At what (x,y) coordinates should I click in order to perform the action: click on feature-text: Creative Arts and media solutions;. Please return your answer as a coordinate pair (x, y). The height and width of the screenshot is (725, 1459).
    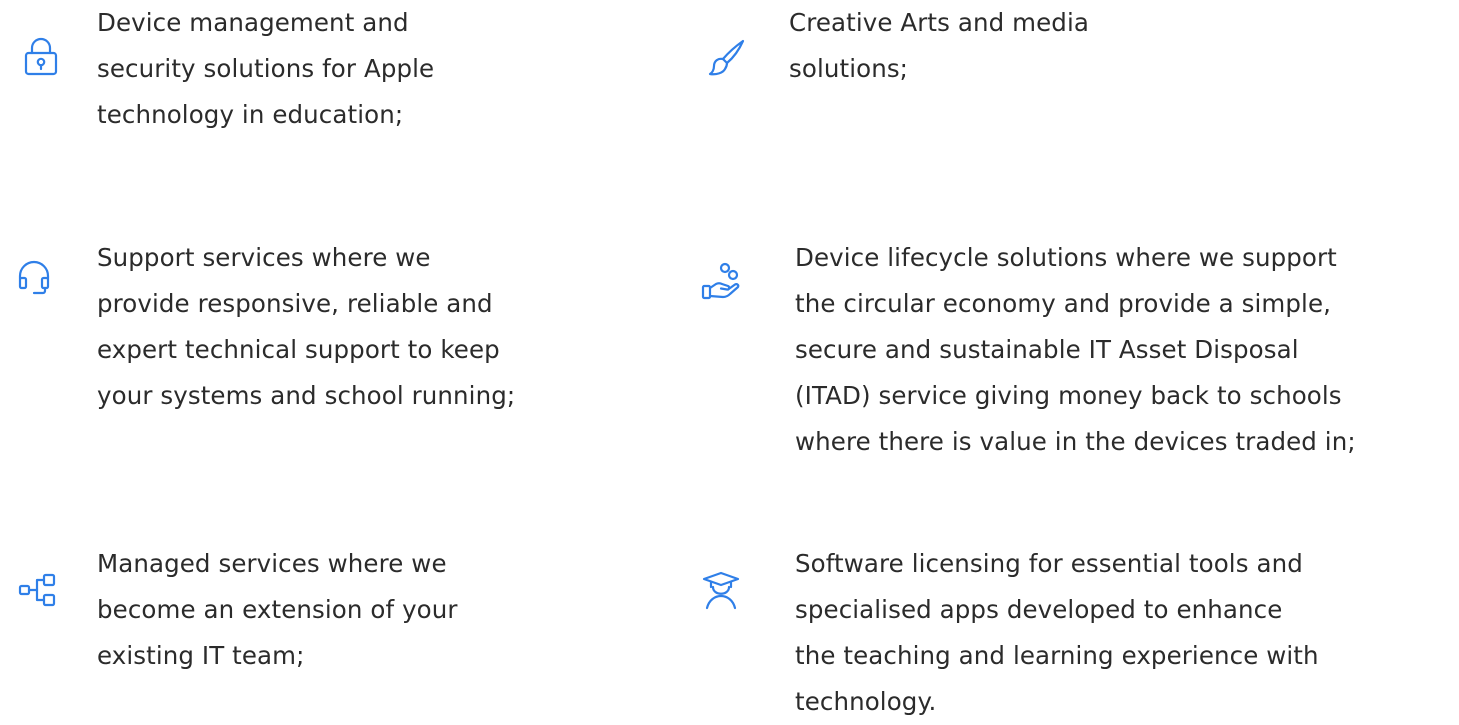
    Looking at the image, I should click on (939, 45).